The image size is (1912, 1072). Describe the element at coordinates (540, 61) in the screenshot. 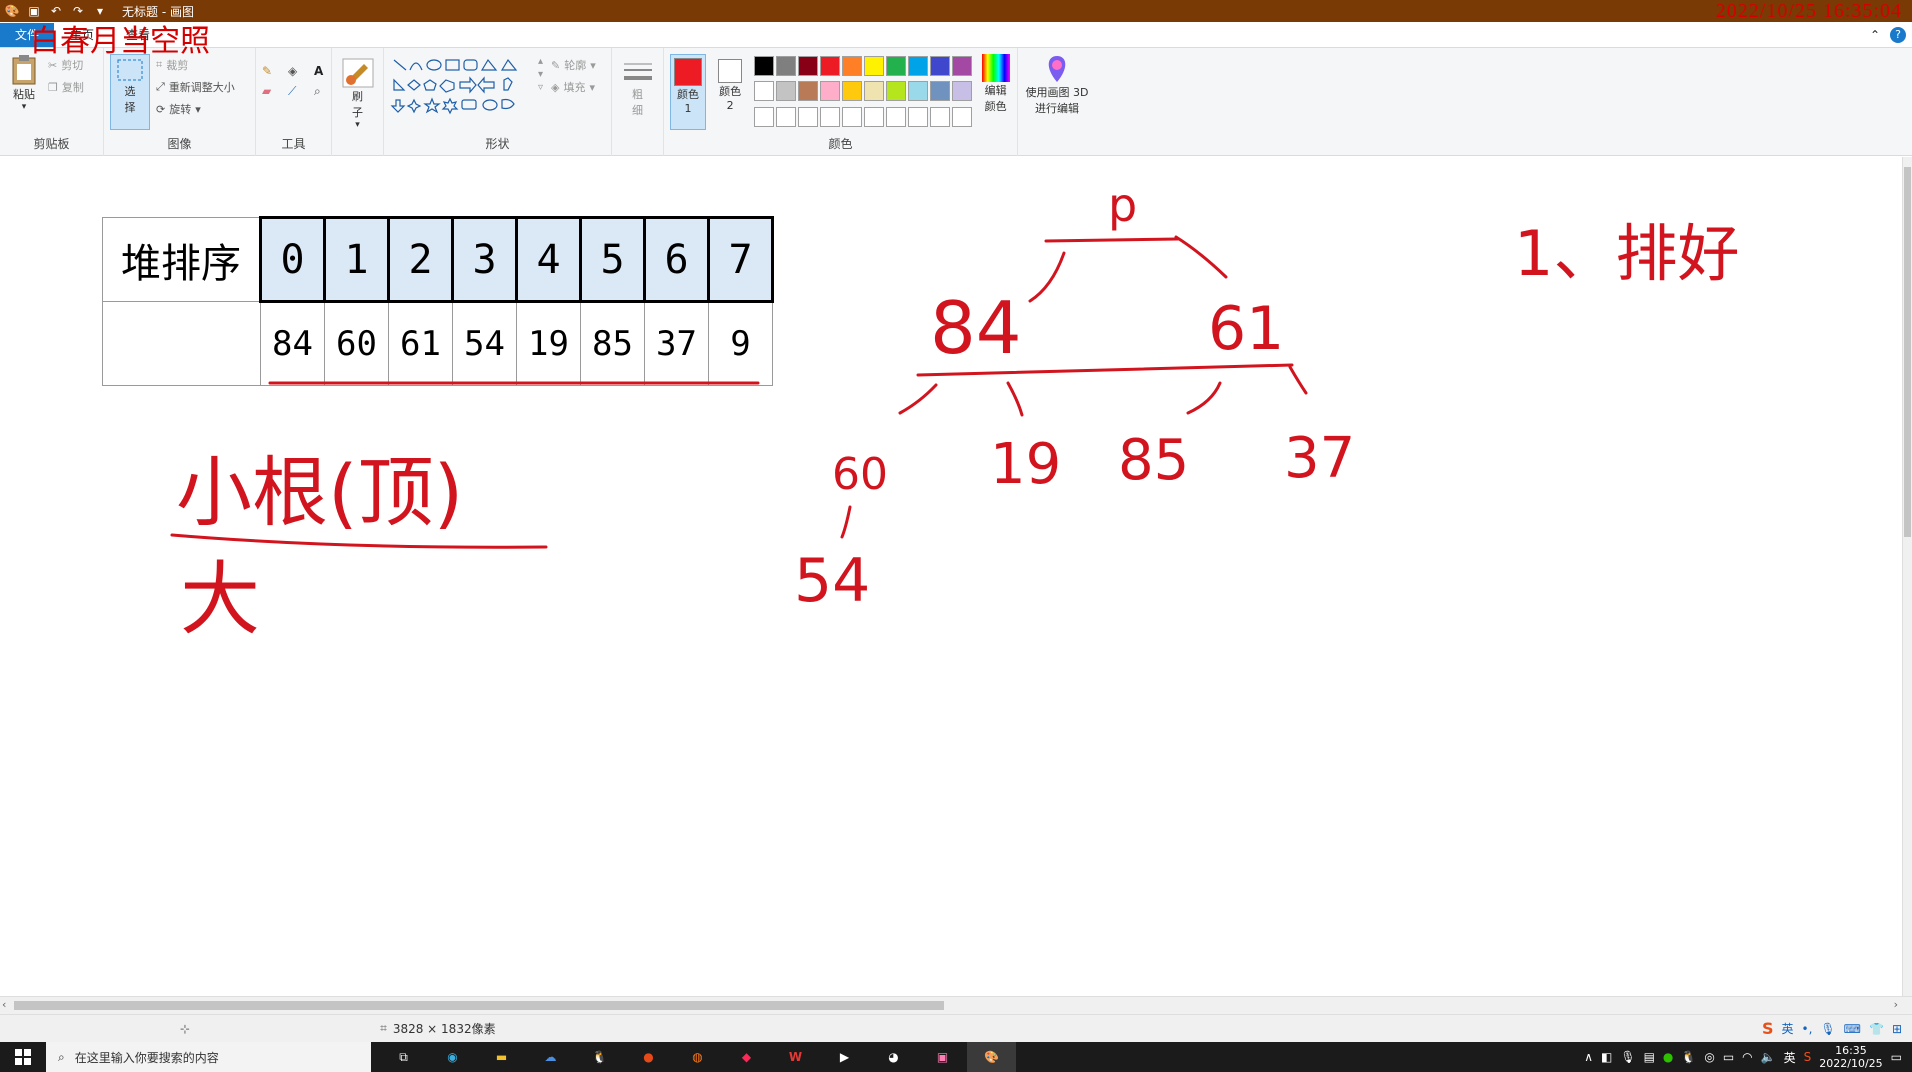

I see `shapes-scroll-up-icon: ▴` at that location.